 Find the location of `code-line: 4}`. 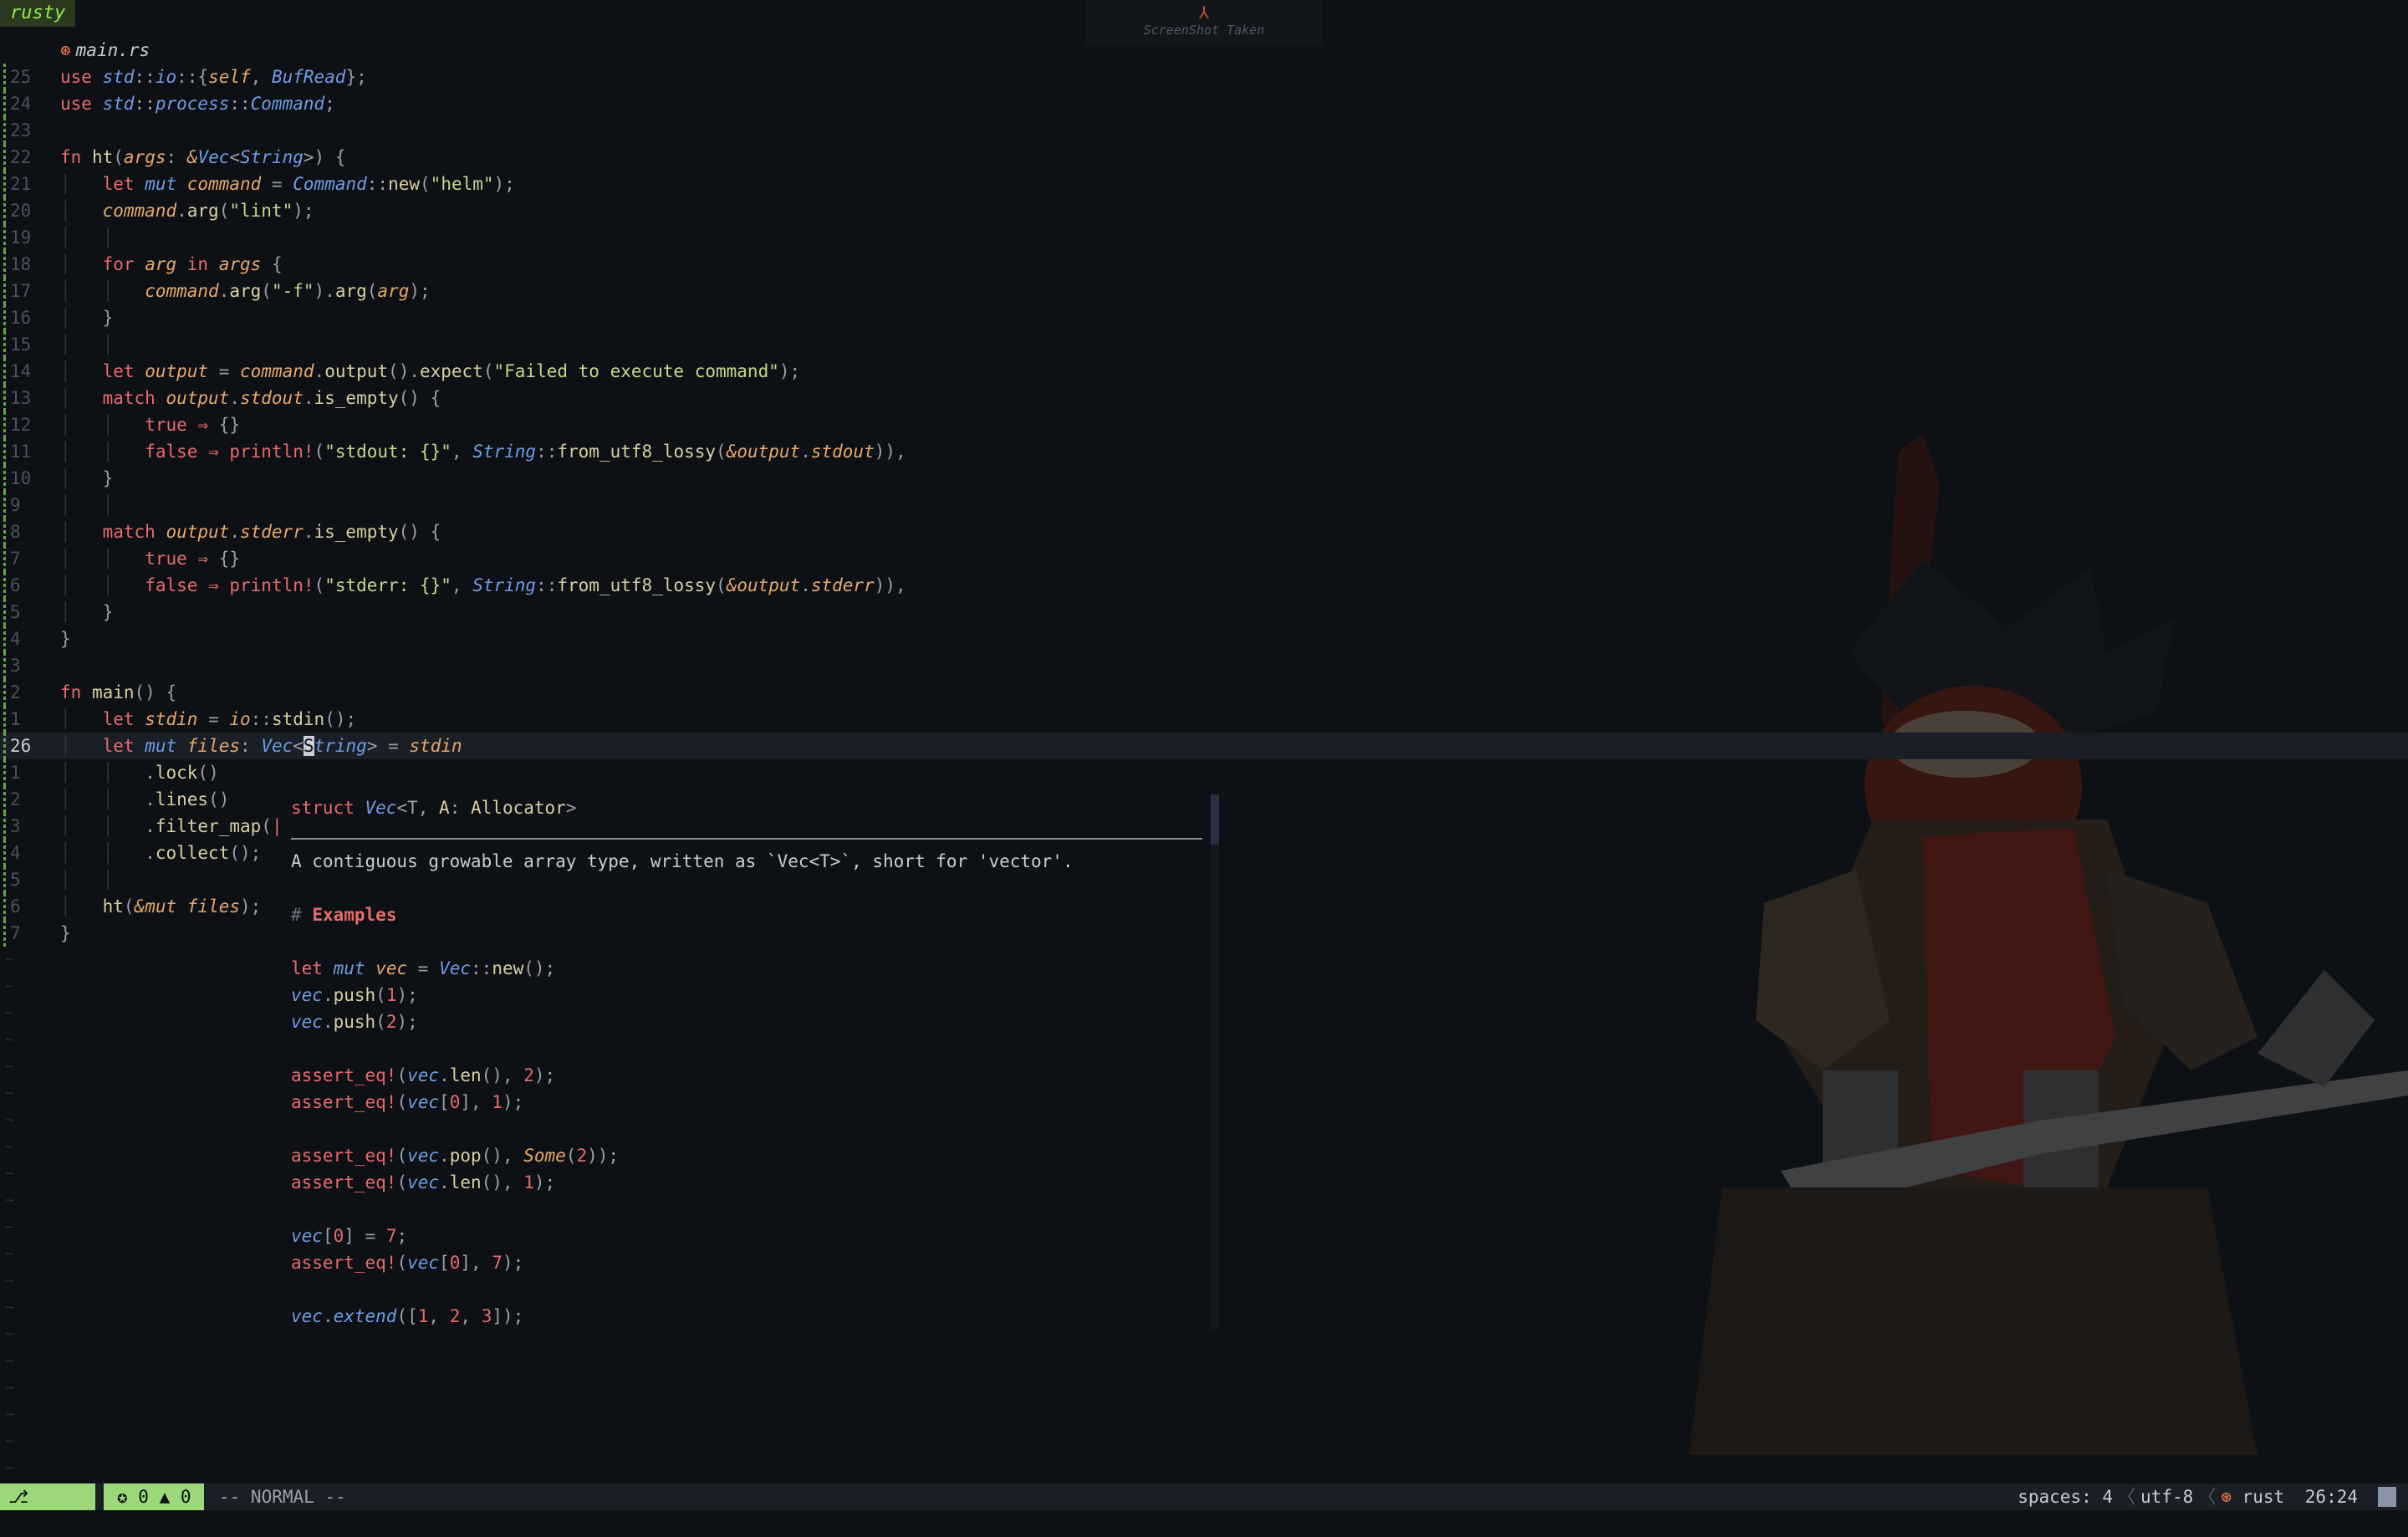

code-line: 4} is located at coordinates (1204, 639).